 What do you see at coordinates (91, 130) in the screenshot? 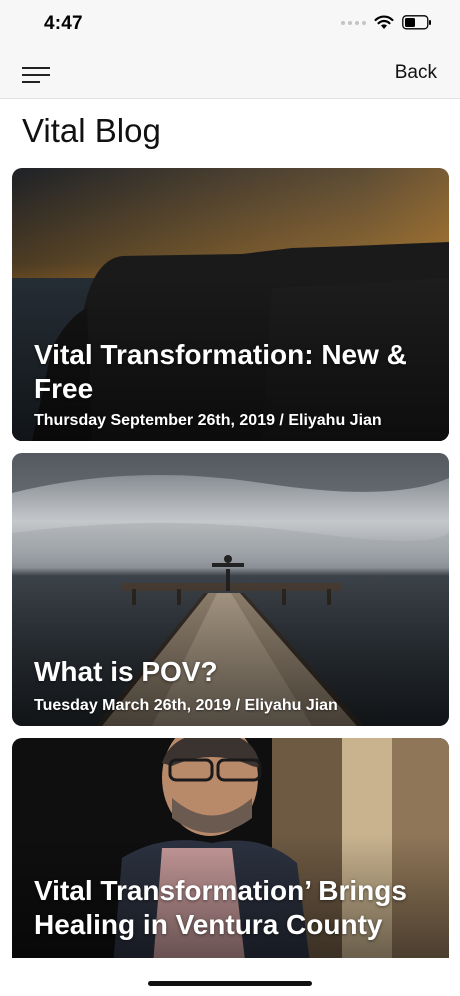
I see `page-title: Vital Blog` at bounding box center [91, 130].